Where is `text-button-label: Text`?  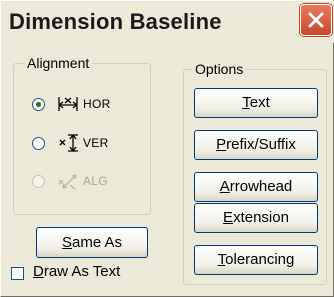 text-button-label: Text is located at coordinates (256, 102).